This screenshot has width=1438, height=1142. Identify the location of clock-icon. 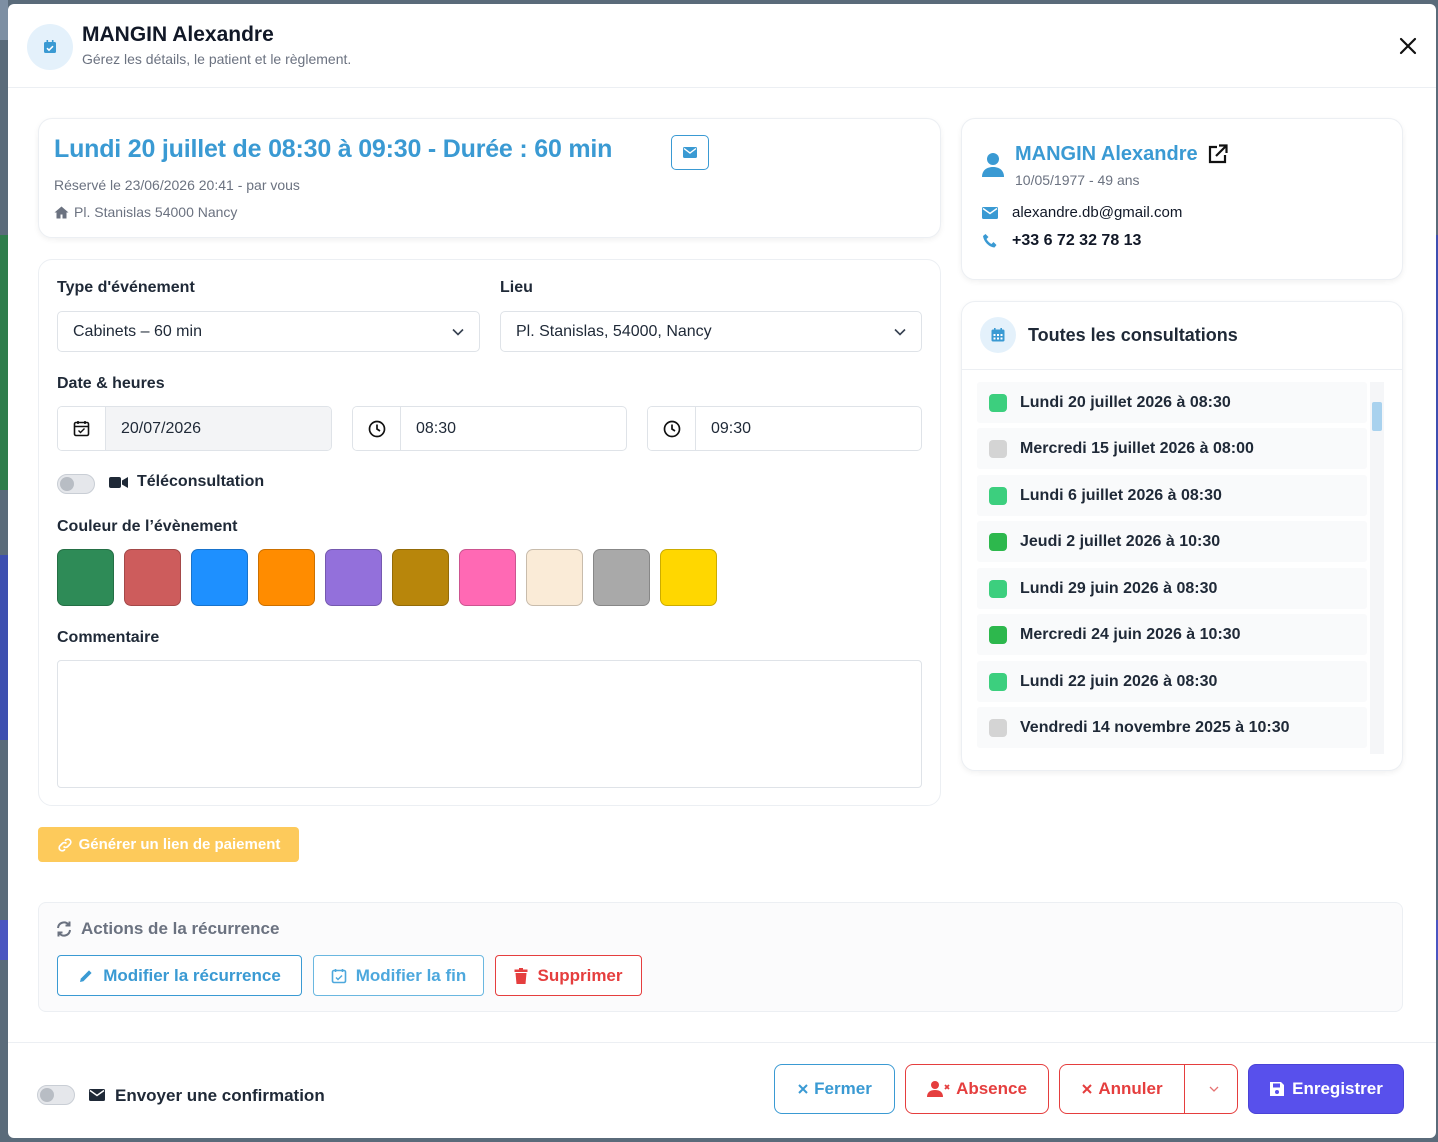
(672, 428).